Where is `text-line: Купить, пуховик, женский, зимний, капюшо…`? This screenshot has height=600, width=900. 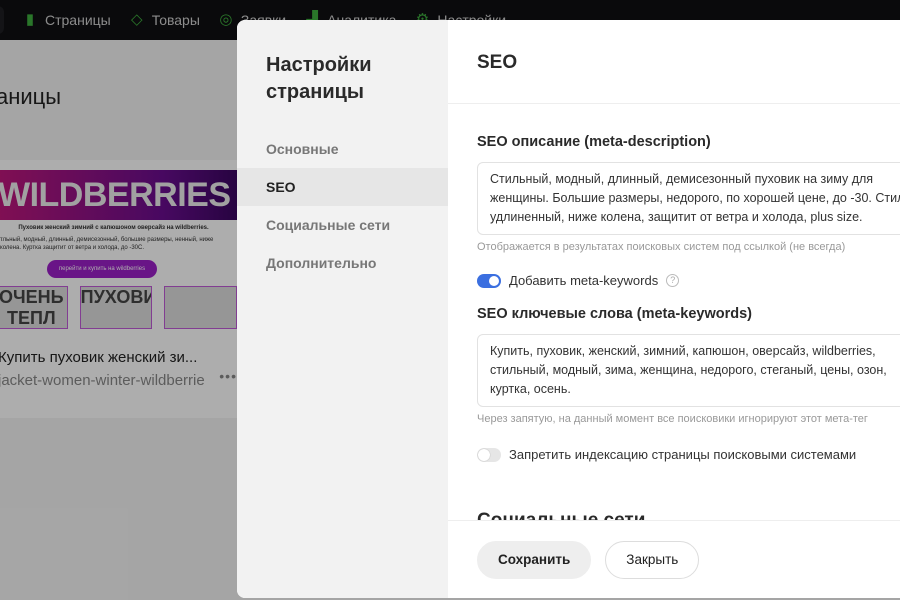 text-line: Купить, пуховик, женский, зимний, капюшо… is located at coordinates (683, 351).